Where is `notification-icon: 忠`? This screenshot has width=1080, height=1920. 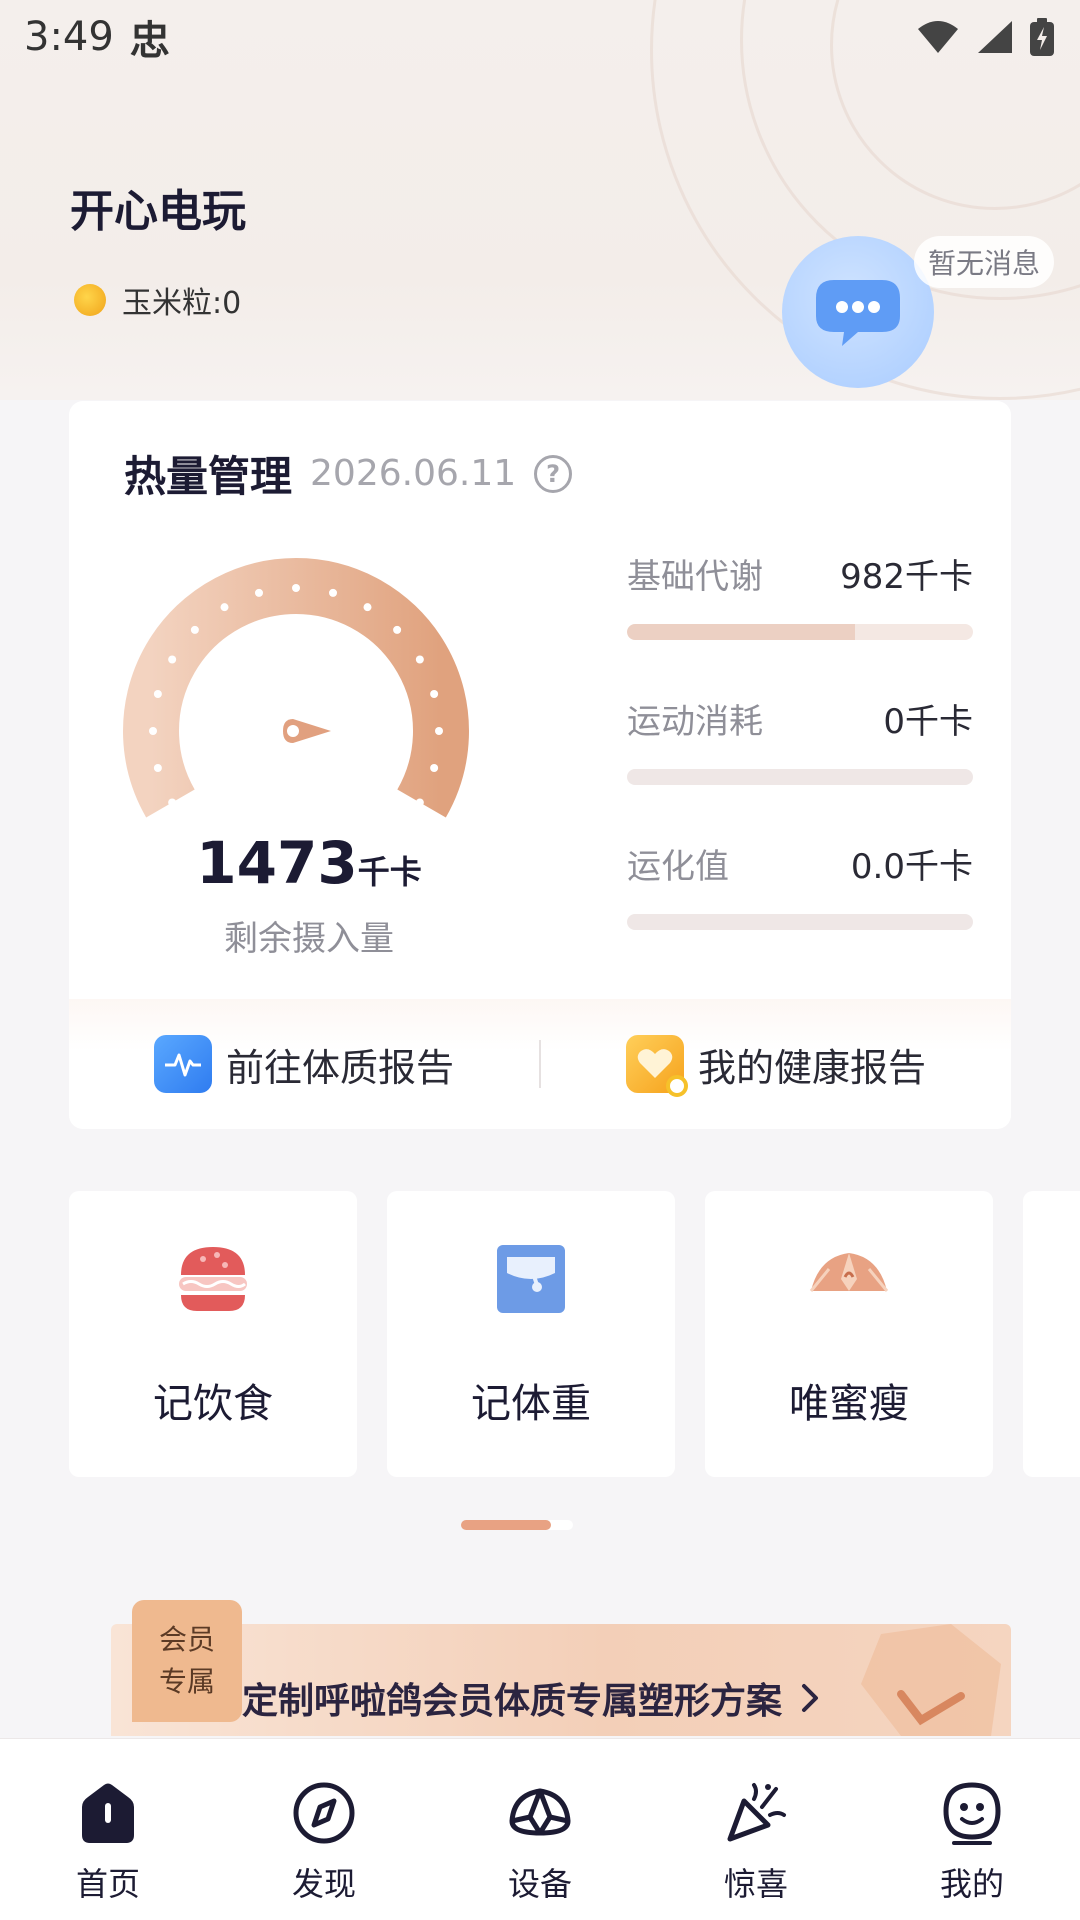
notification-icon: 忠 is located at coordinates (149, 41).